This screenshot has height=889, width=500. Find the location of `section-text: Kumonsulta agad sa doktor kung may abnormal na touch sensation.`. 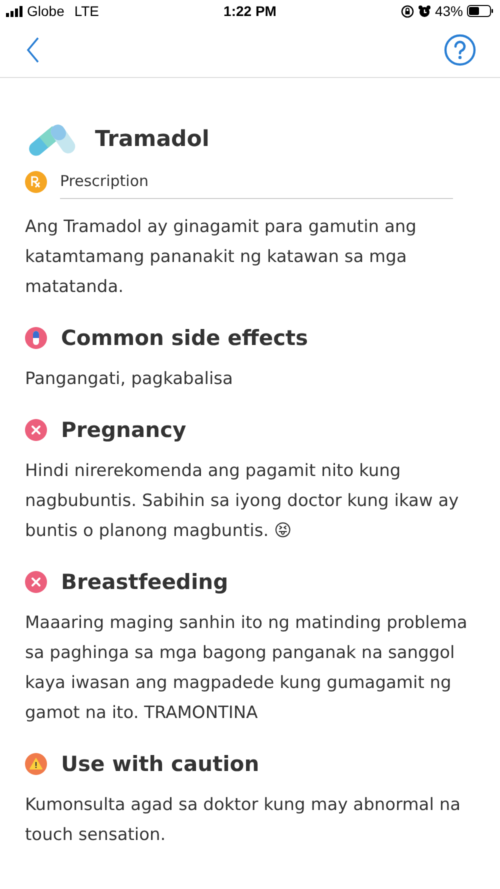

section-text: Kumonsulta agad sa doktor kung may abnormal na touch sensation. is located at coordinates (243, 820).